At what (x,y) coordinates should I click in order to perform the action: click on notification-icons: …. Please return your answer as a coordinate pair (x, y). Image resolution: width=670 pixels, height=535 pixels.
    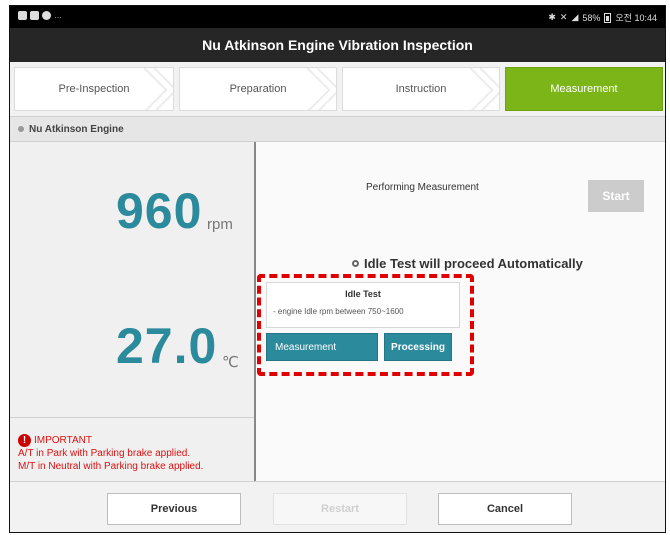
    Looking at the image, I should click on (40, 15).